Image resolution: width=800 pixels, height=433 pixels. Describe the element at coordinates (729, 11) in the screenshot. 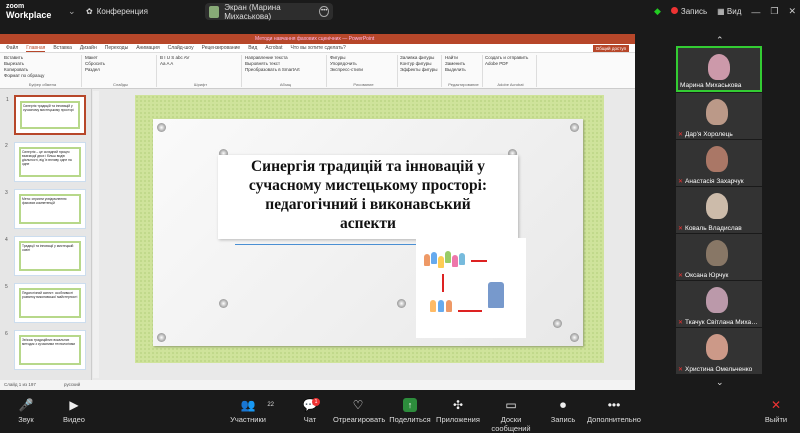

I see `view-button: ▦ Вид` at that location.